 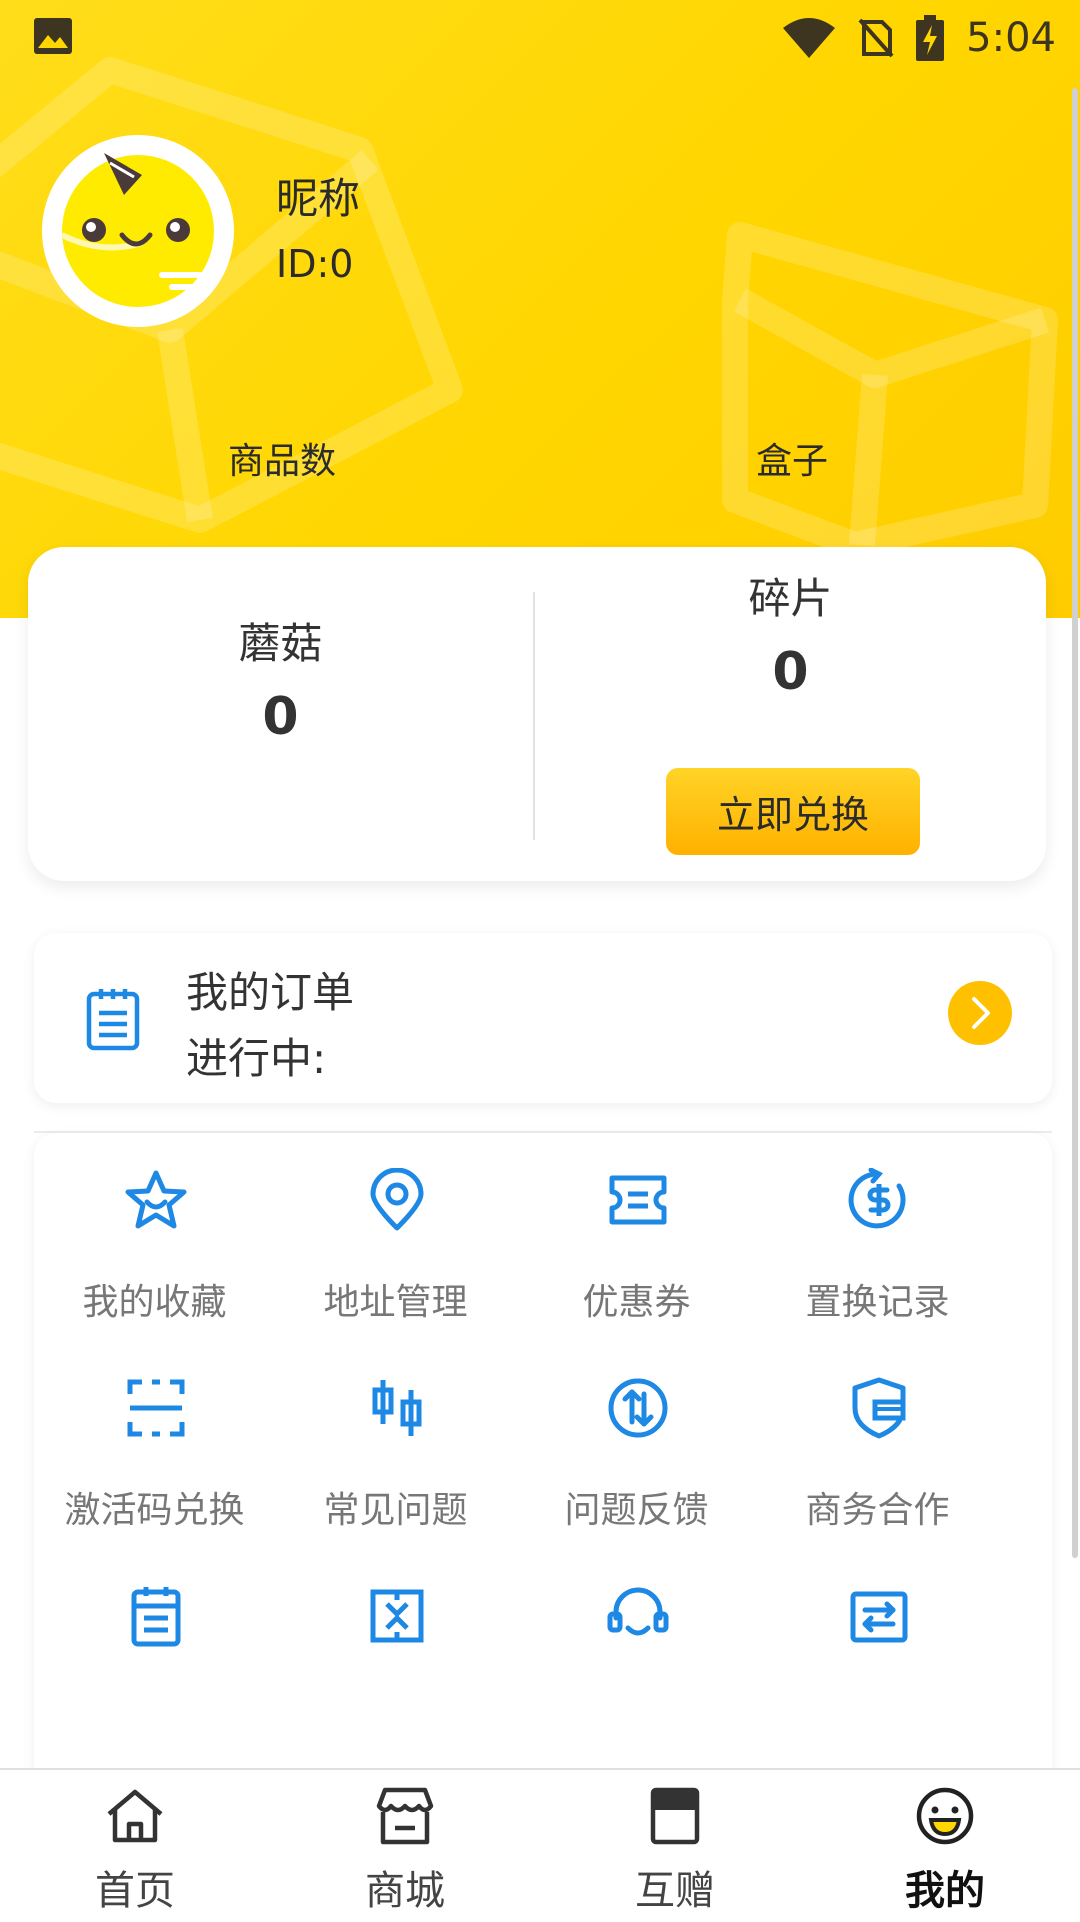 What do you see at coordinates (675, 1816) in the screenshot?
I see `book-icon` at bounding box center [675, 1816].